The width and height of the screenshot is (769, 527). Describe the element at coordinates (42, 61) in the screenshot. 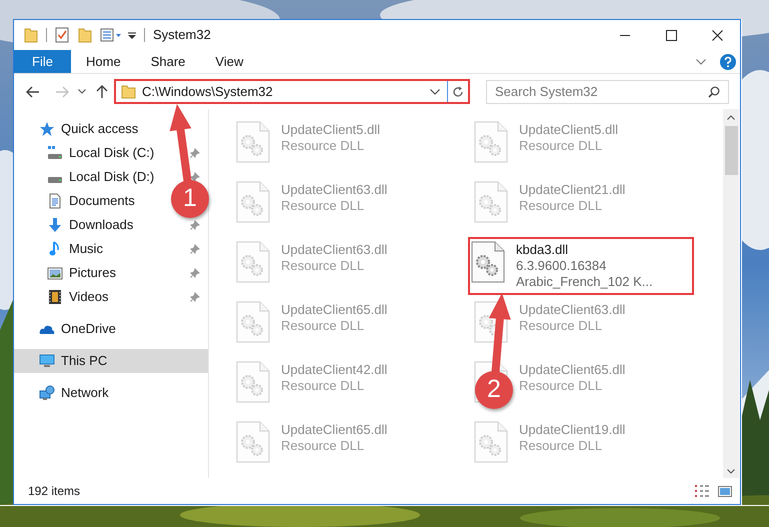

I see `file-tab: File` at that location.